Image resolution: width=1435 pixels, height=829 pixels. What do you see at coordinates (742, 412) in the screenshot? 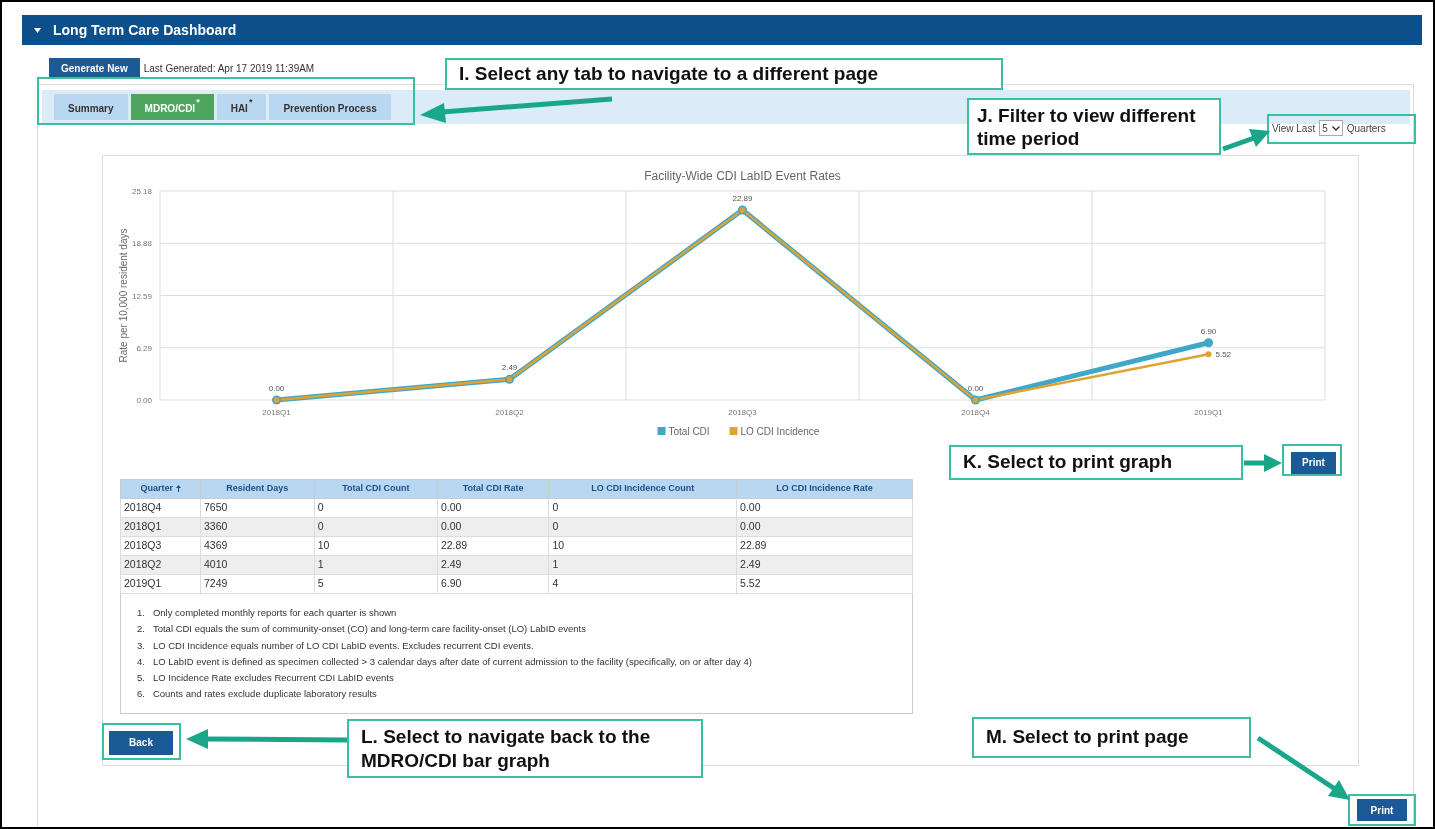
I see `axis-tick-label: 2018Q3` at bounding box center [742, 412].